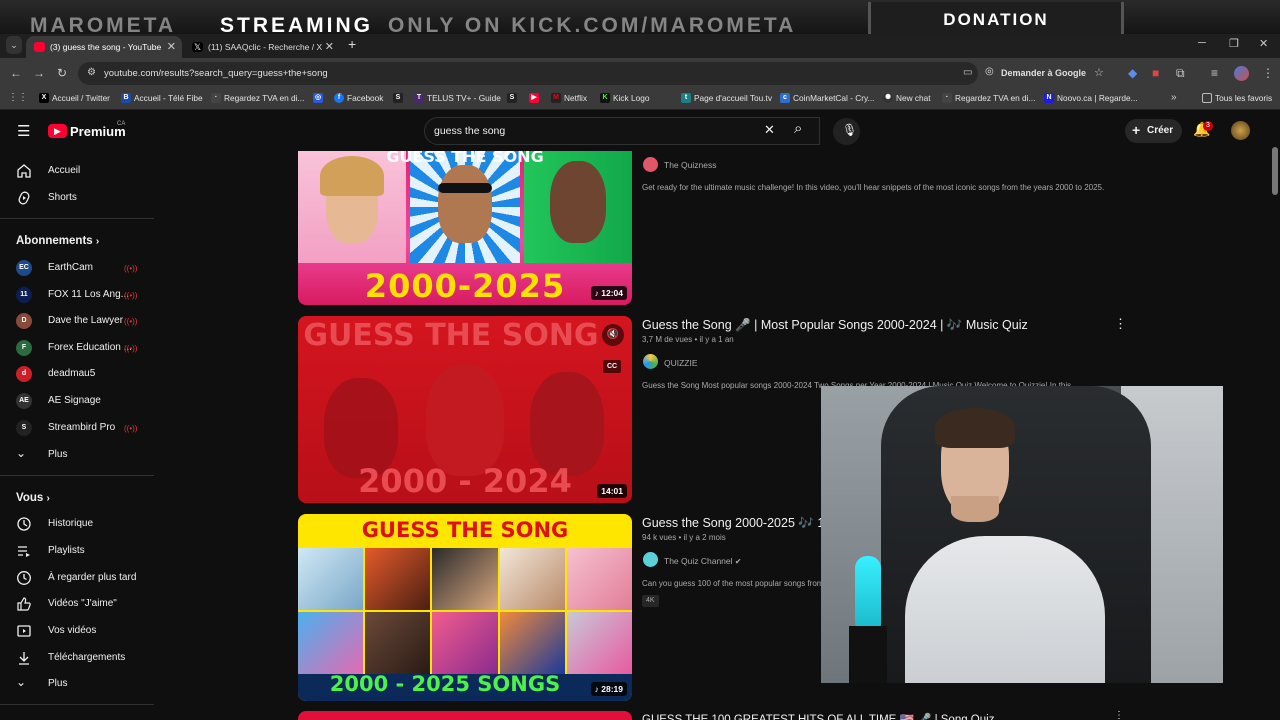 The height and width of the screenshot is (720, 1280). Describe the element at coordinates (1214, 73) in the screenshot. I see `reading-list-icon: ≡` at that location.